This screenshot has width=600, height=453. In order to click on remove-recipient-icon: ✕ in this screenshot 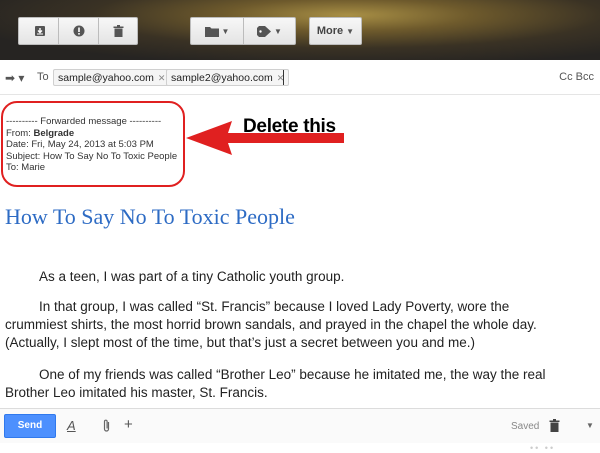, I will do `click(162, 78)`.